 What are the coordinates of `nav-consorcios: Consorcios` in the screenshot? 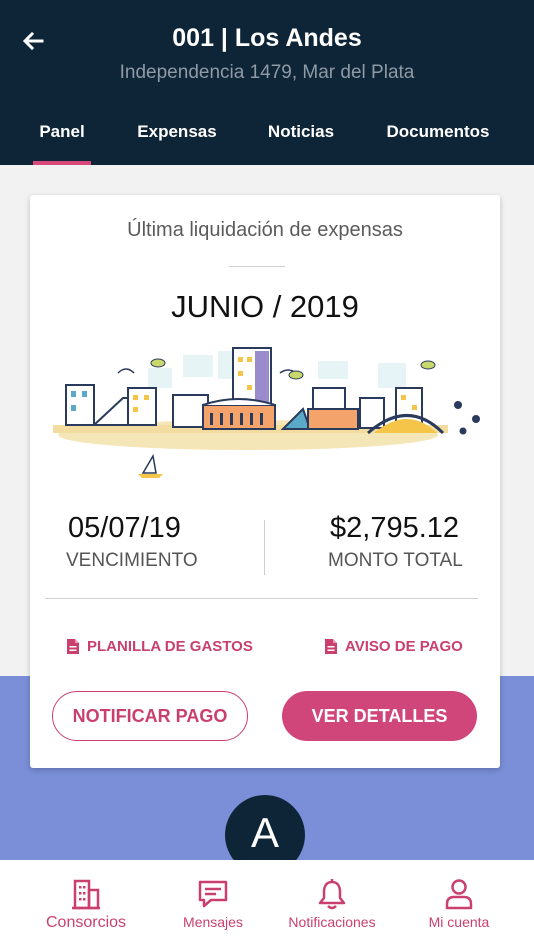 It's located at (86, 905).